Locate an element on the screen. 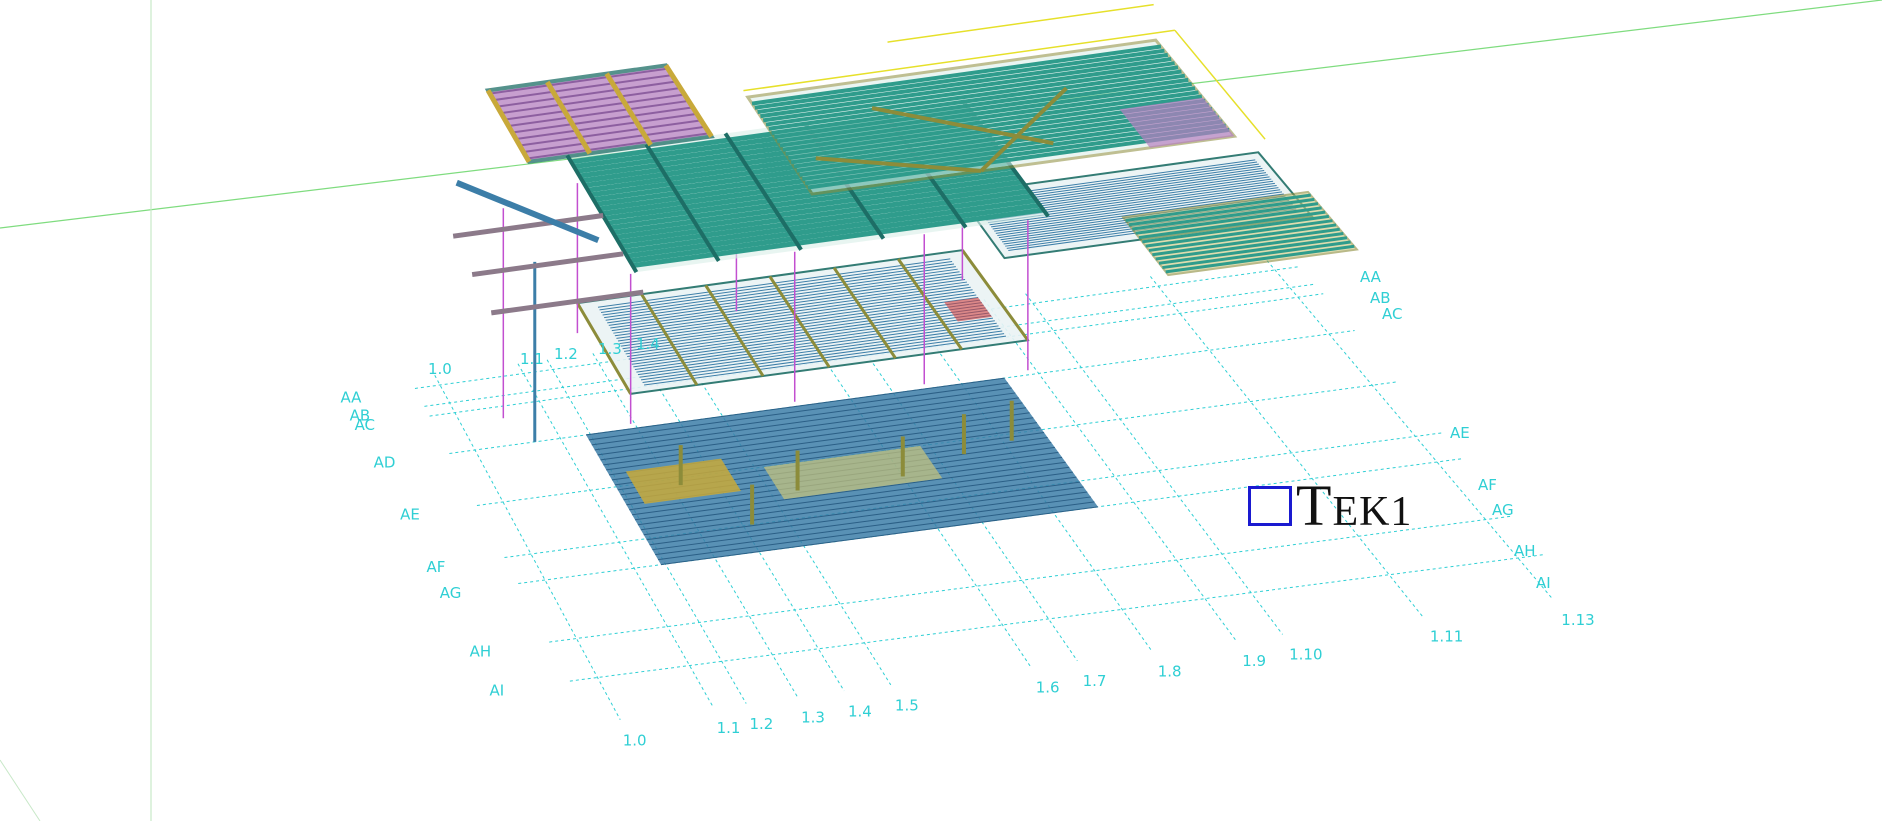  grid-label-right-AE: AE is located at coordinates (1460, 433).